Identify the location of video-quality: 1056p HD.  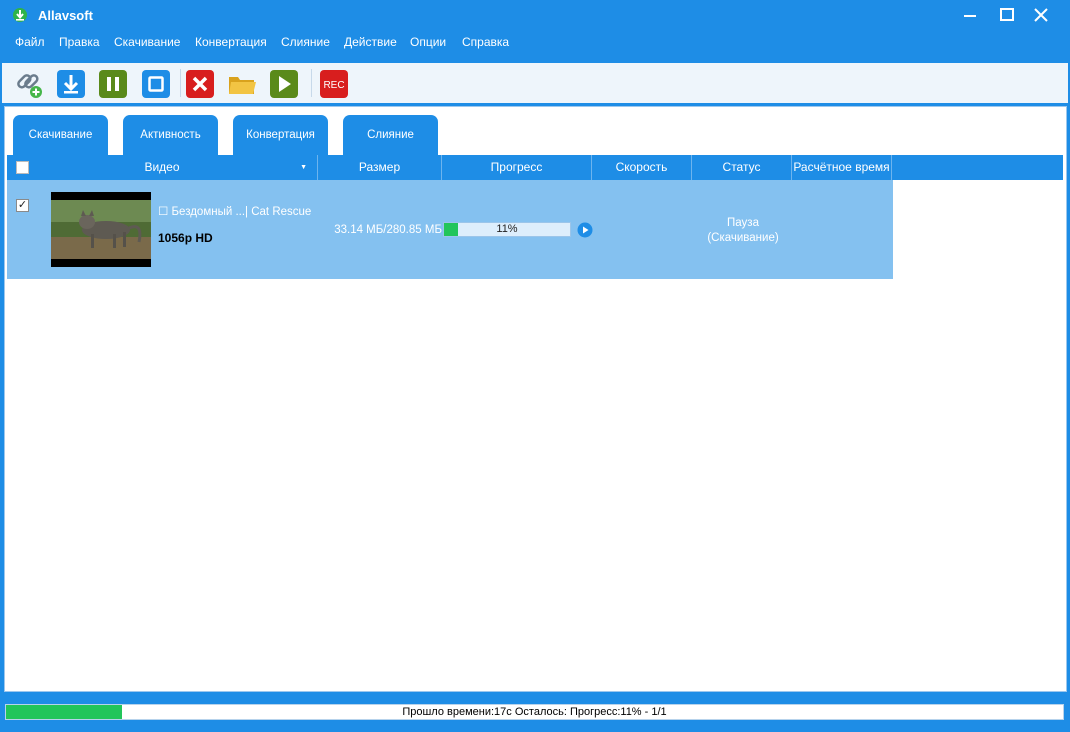
(185, 238).